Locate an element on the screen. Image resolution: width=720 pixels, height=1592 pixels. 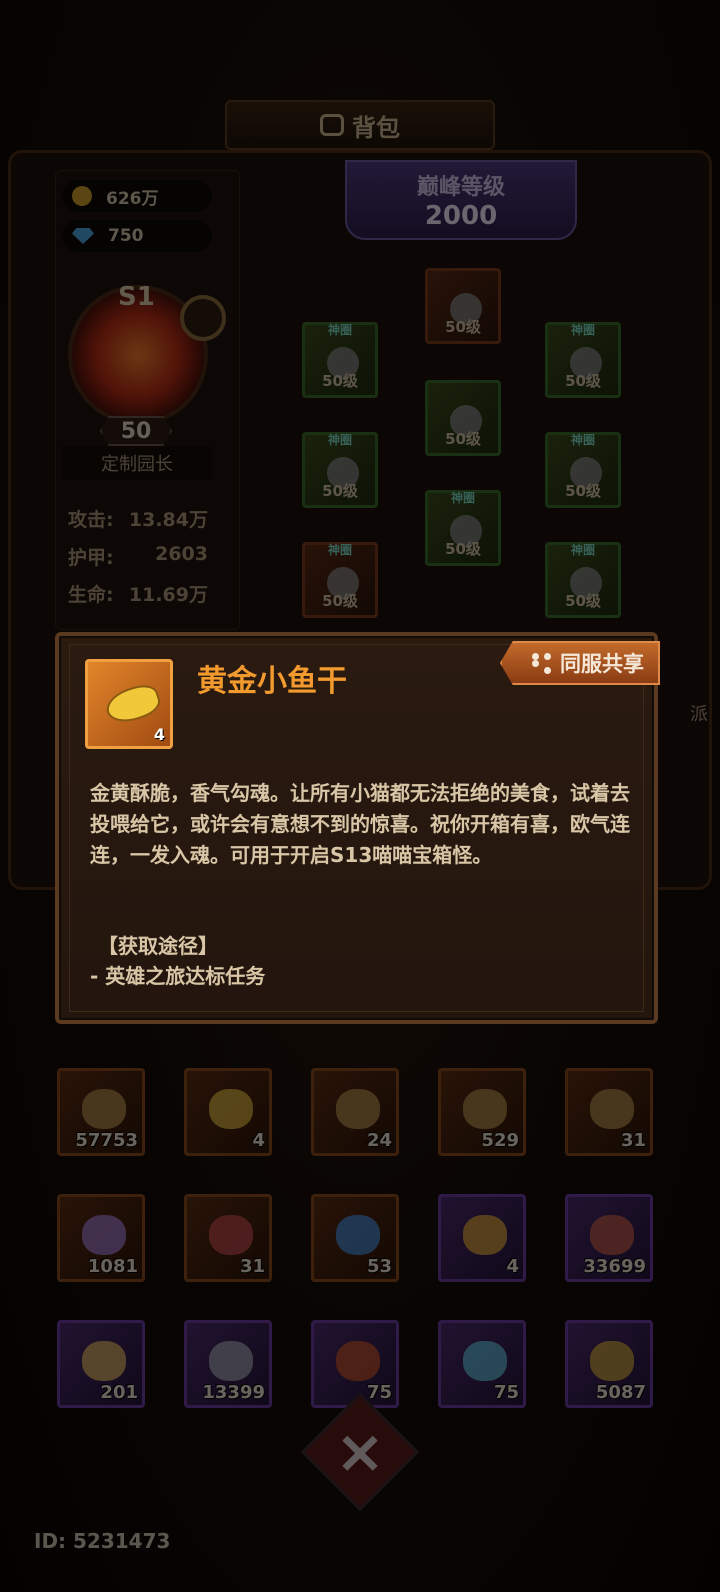
equip-slot-amulet: 神圈 50级 is located at coordinates (583, 580).